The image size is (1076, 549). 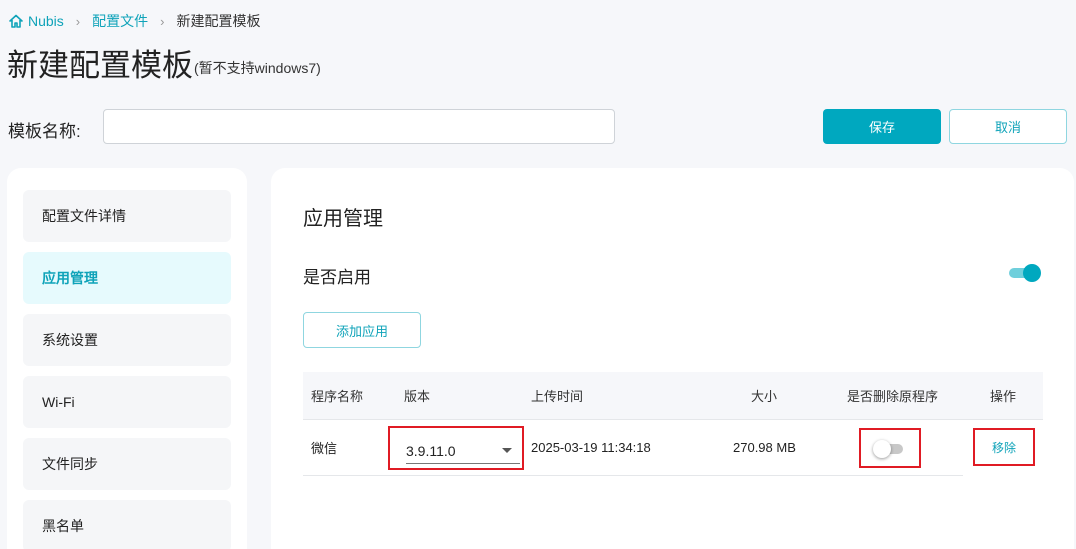 What do you see at coordinates (417, 396) in the screenshot?
I see `column-header-version: 版本` at bounding box center [417, 396].